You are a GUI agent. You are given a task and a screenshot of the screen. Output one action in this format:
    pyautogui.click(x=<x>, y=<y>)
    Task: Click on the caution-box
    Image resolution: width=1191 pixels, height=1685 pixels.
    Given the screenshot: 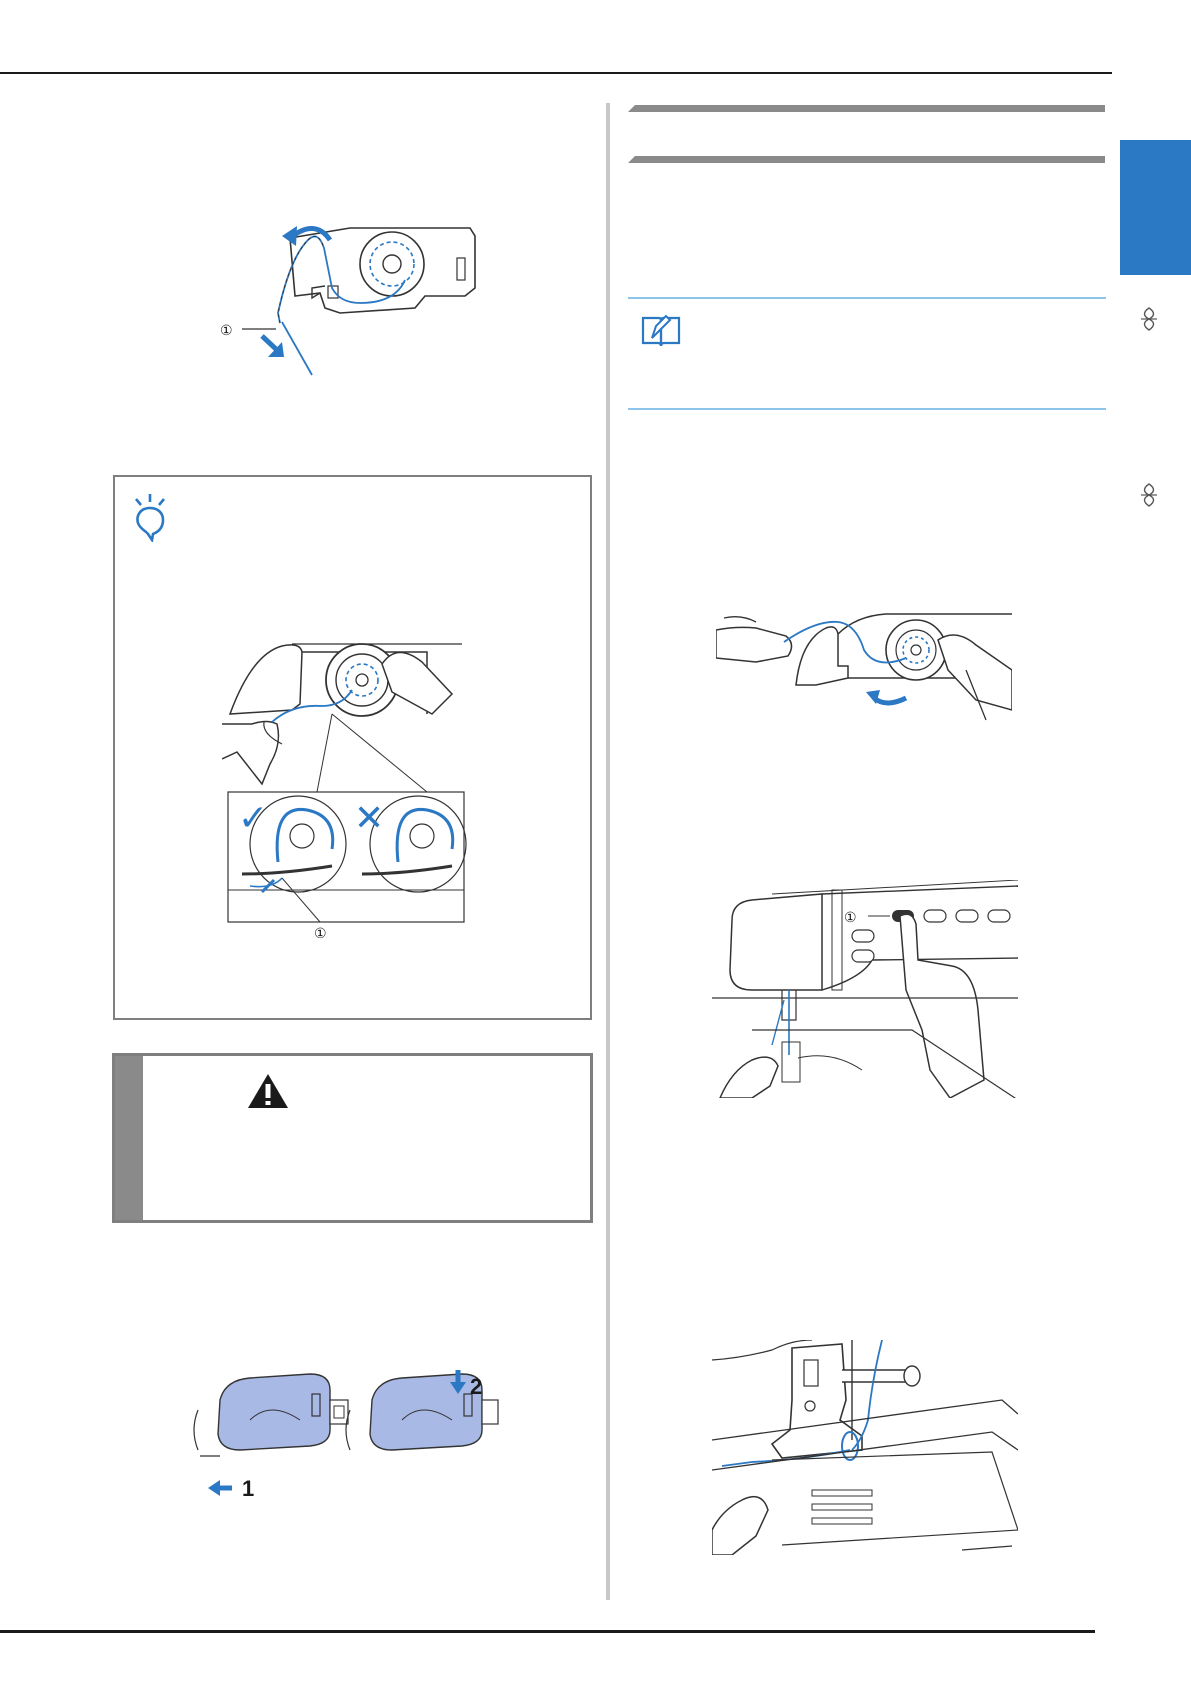 What is the action you would take?
    pyautogui.click(x=352, y=1138)
    